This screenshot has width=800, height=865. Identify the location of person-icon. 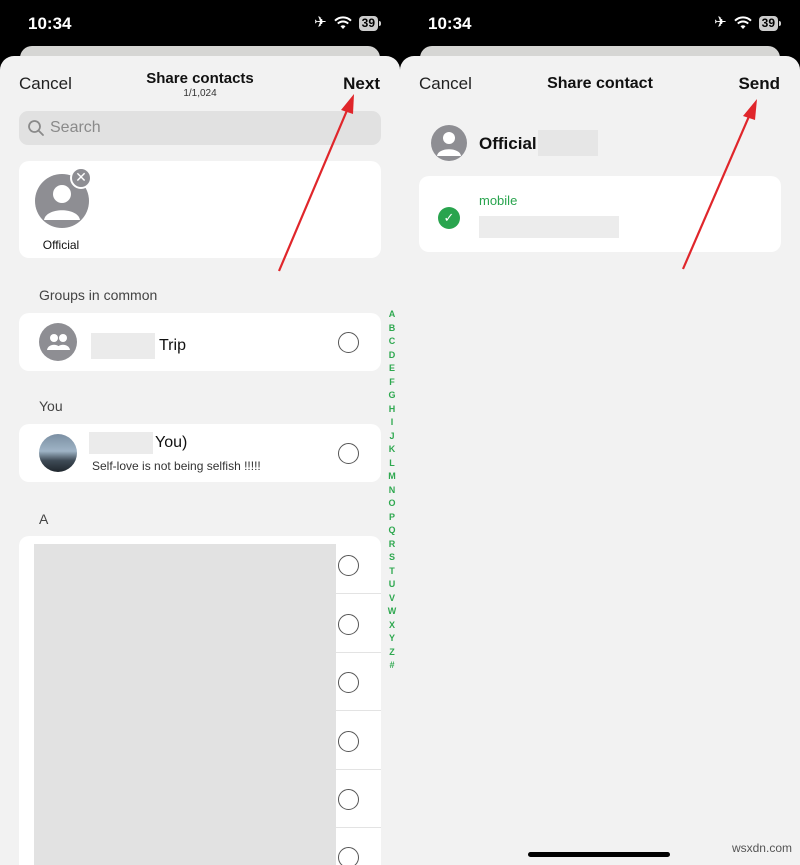
(449, 144).